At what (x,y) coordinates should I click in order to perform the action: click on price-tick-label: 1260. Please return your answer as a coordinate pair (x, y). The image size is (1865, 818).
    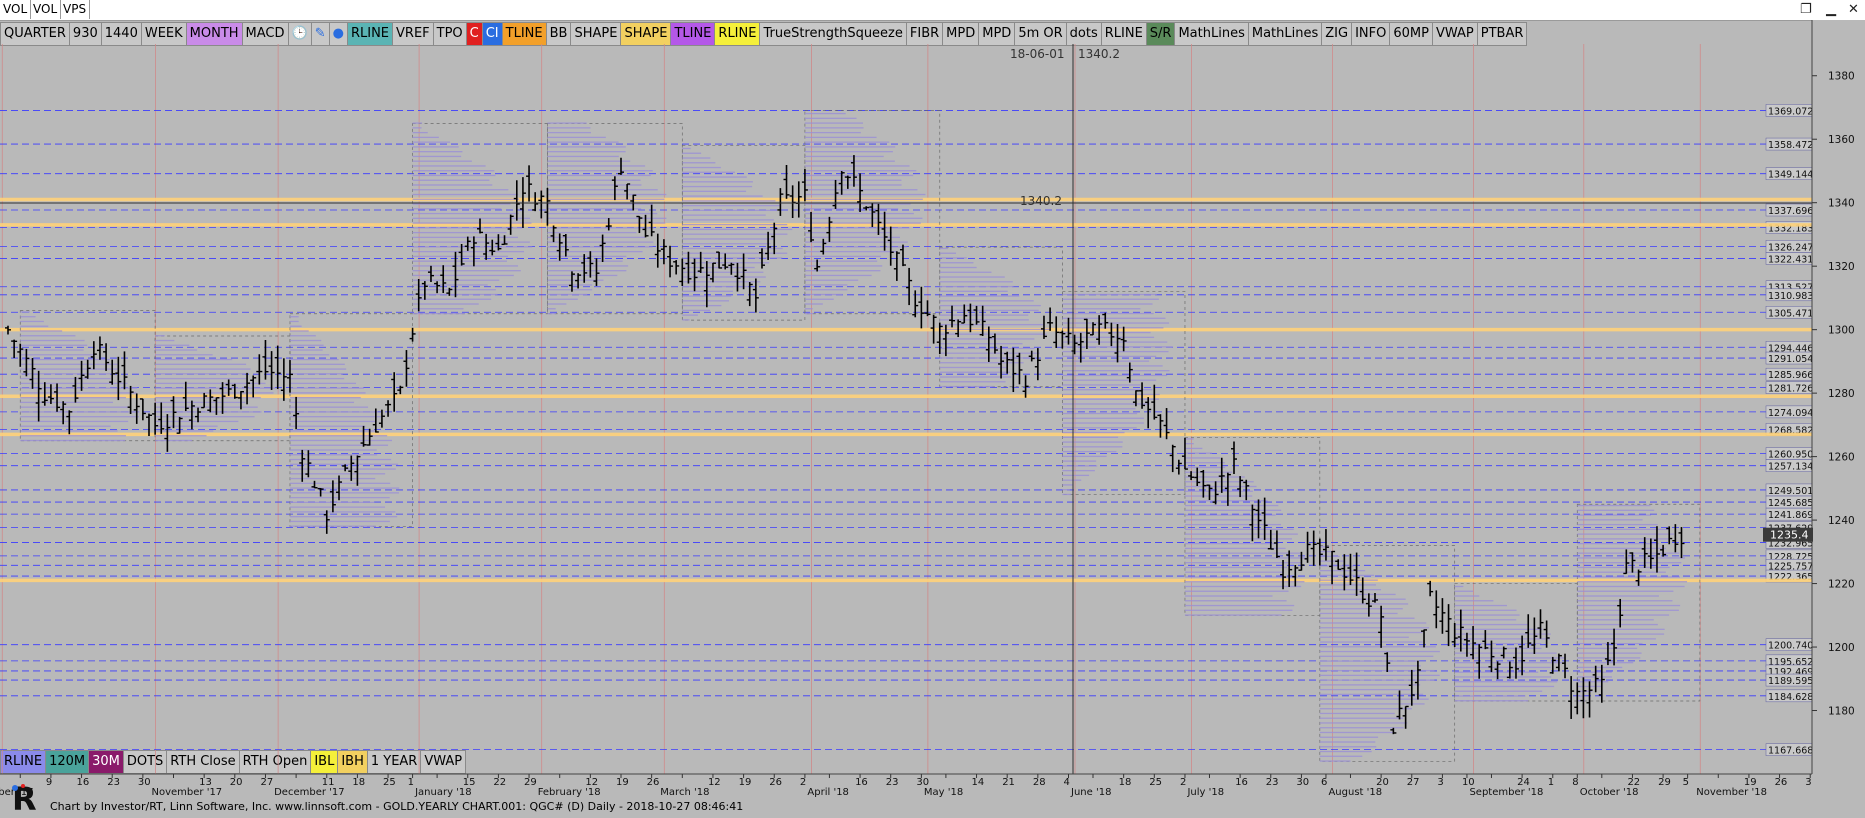
    Looking at the image, I should click on (1841, 458).